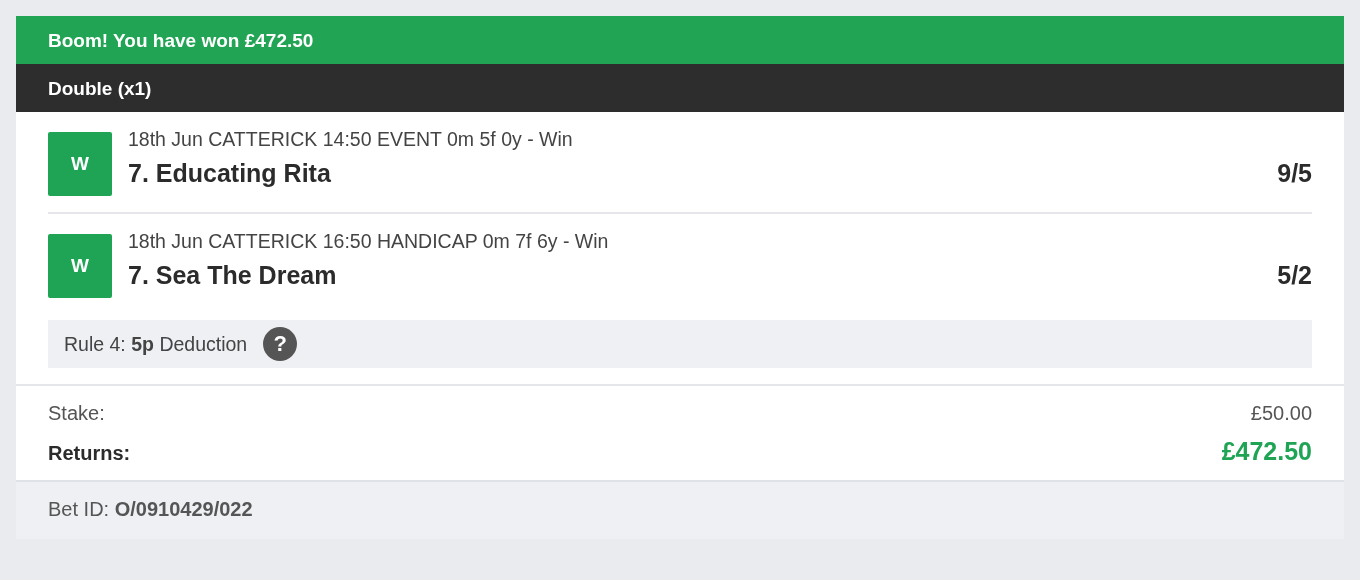  What do you see at coordinates (280, 344) in the screenshot?
I see `help-icon: ?` at bounding box center [280, 344].